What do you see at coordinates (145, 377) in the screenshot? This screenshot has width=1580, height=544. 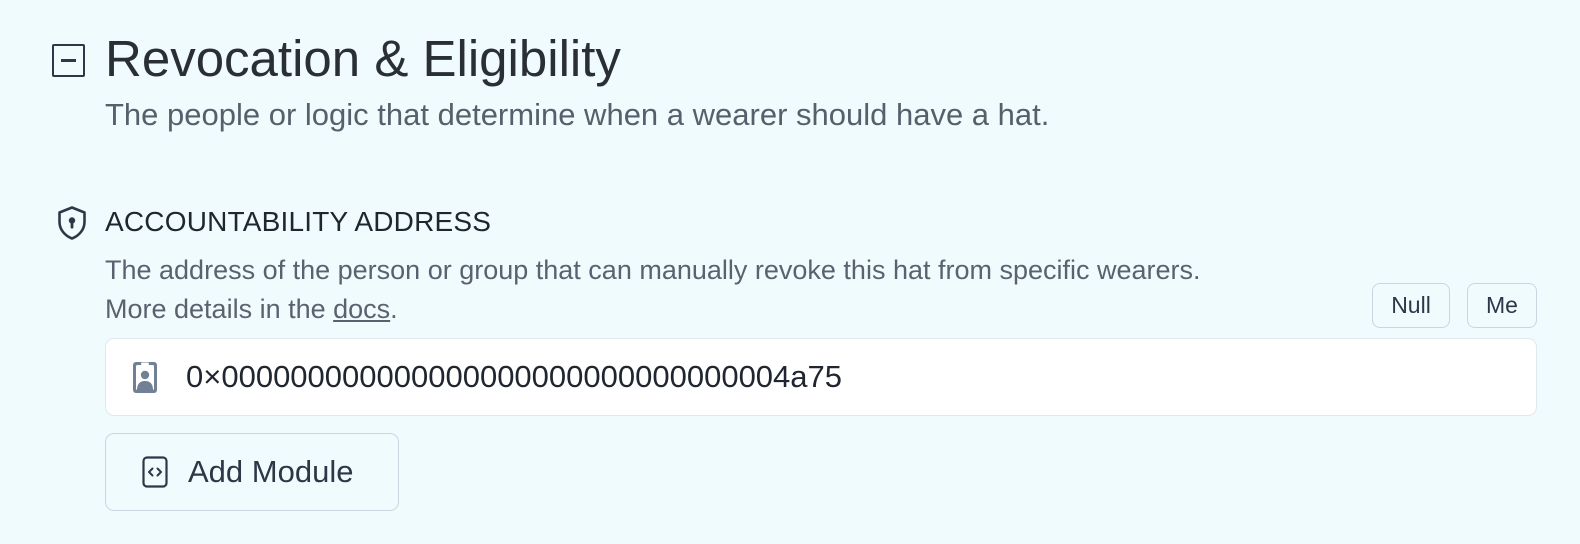 I see `contact-card-icon` at bounding box center [145, 377].